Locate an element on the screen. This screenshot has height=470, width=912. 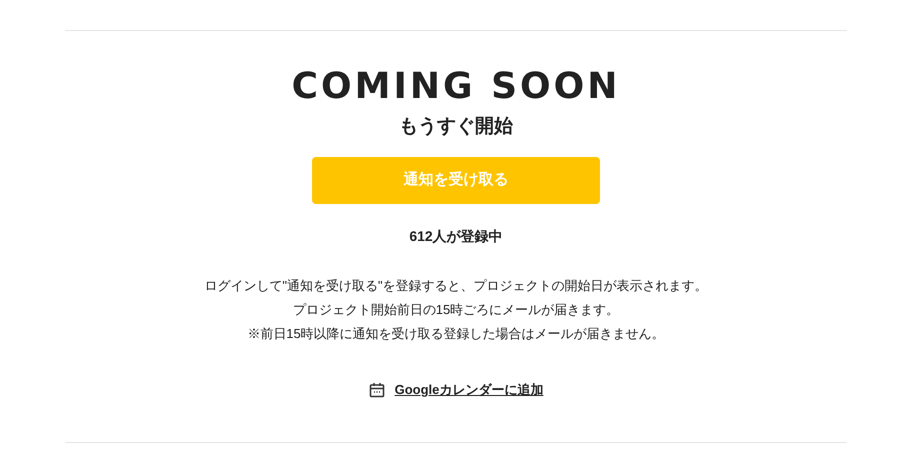
page-title: COMING SOON is located at coordinates (456, 87).